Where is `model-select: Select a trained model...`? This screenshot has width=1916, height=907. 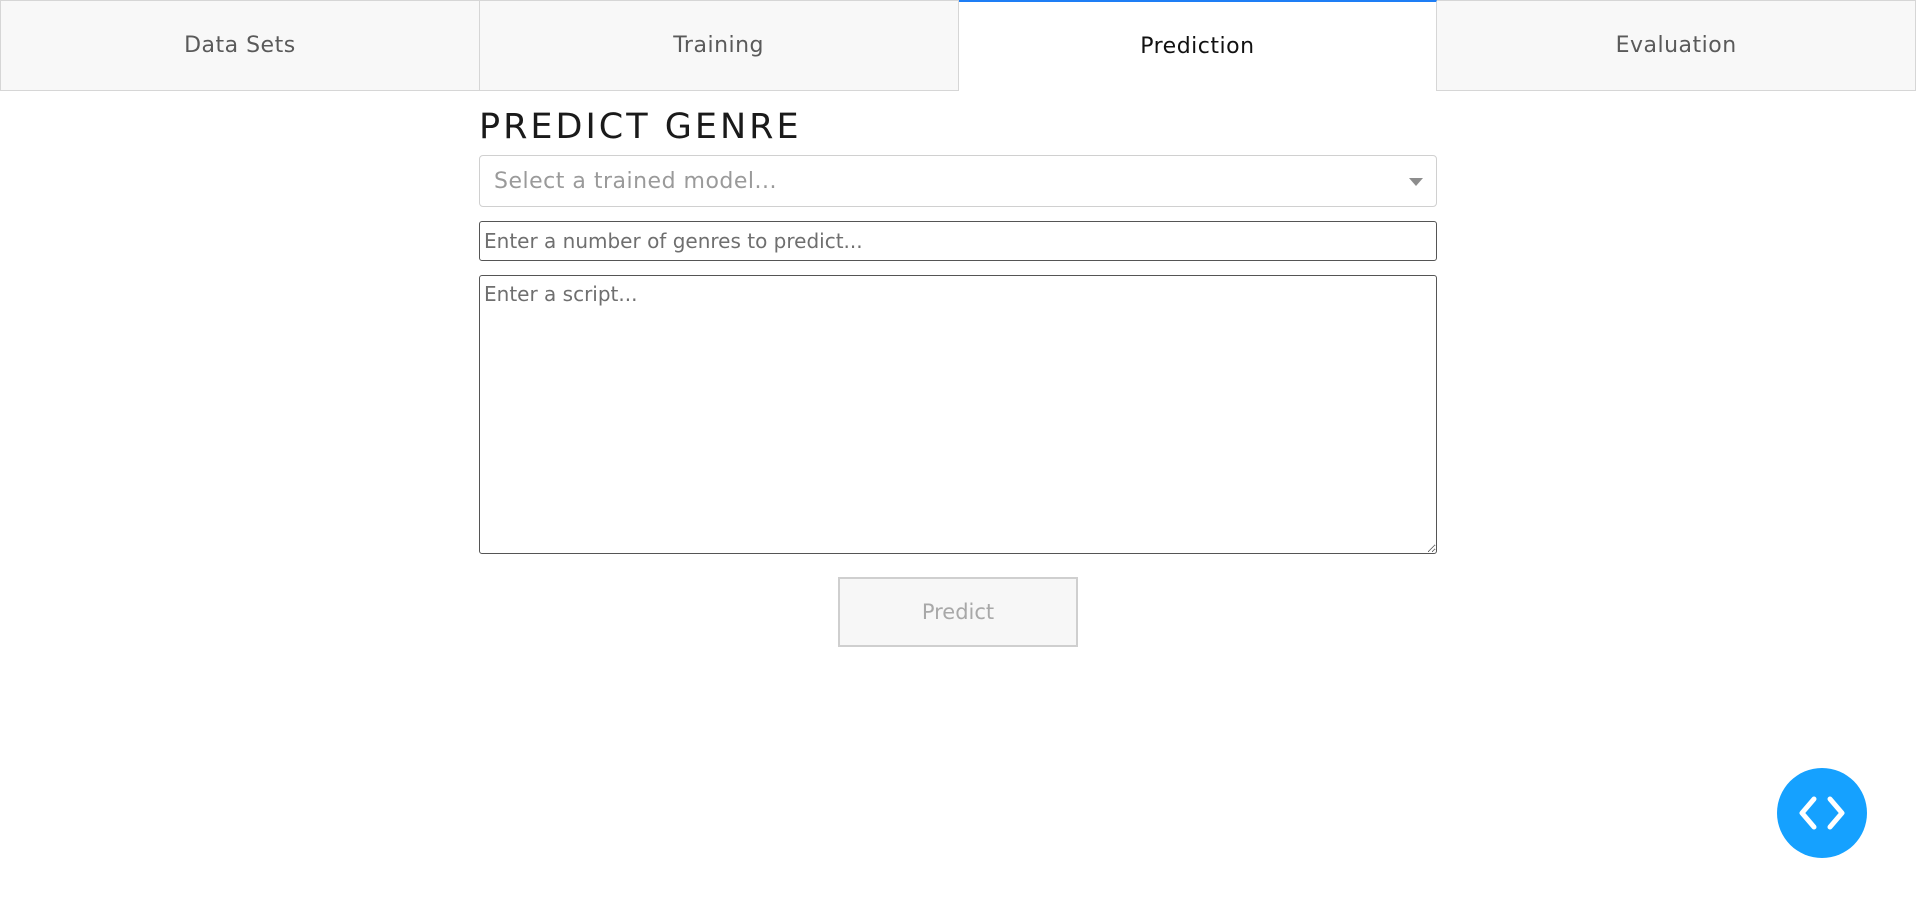
model-select: Select a trained model... is located at coordinates (958, 181).